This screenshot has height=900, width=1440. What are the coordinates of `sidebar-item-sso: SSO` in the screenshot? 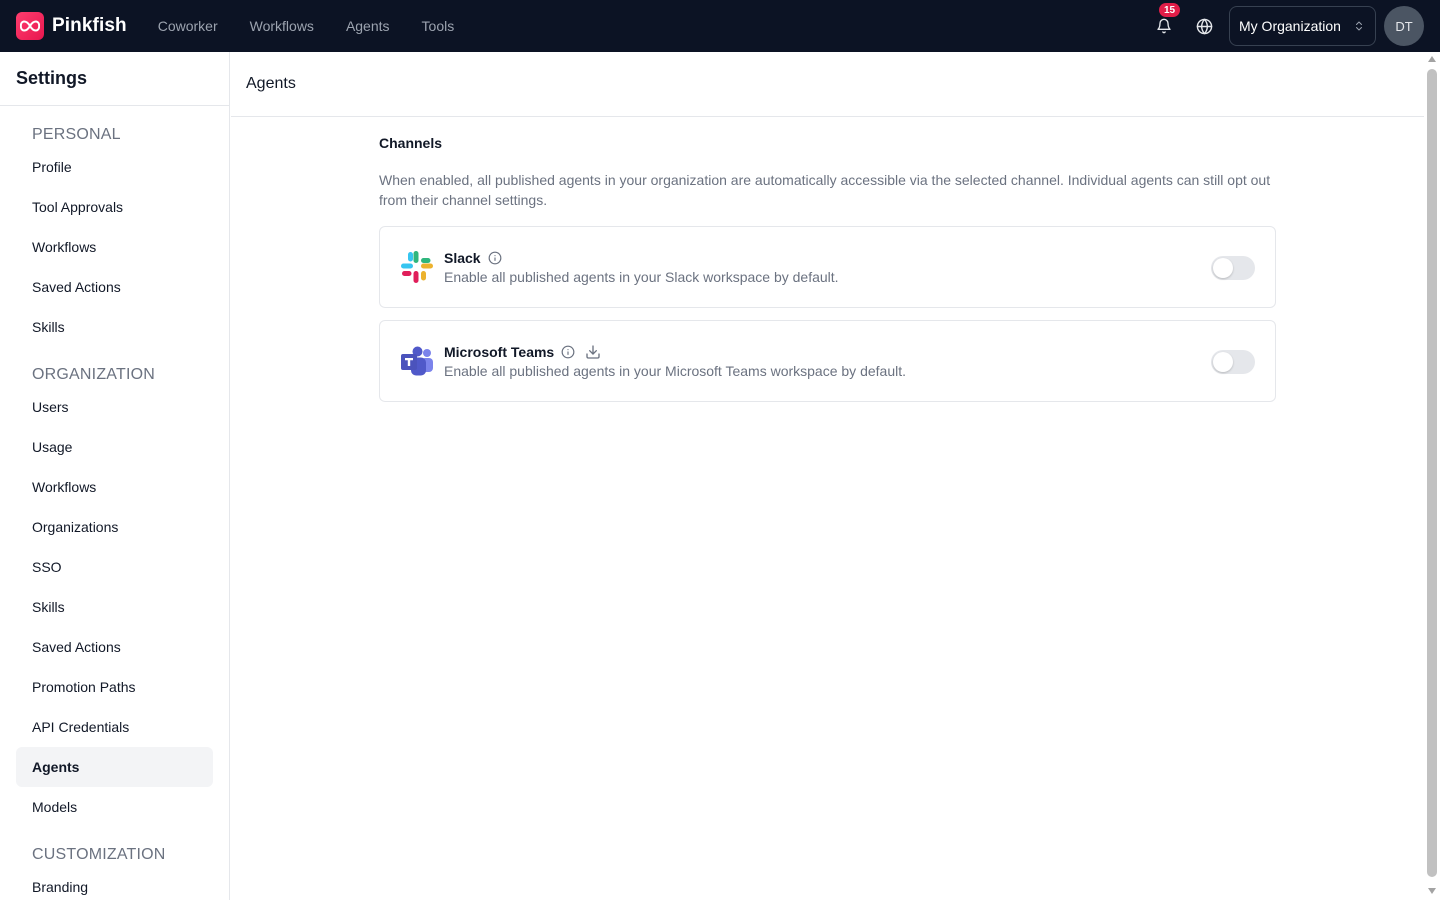 It's located at (114, 567).